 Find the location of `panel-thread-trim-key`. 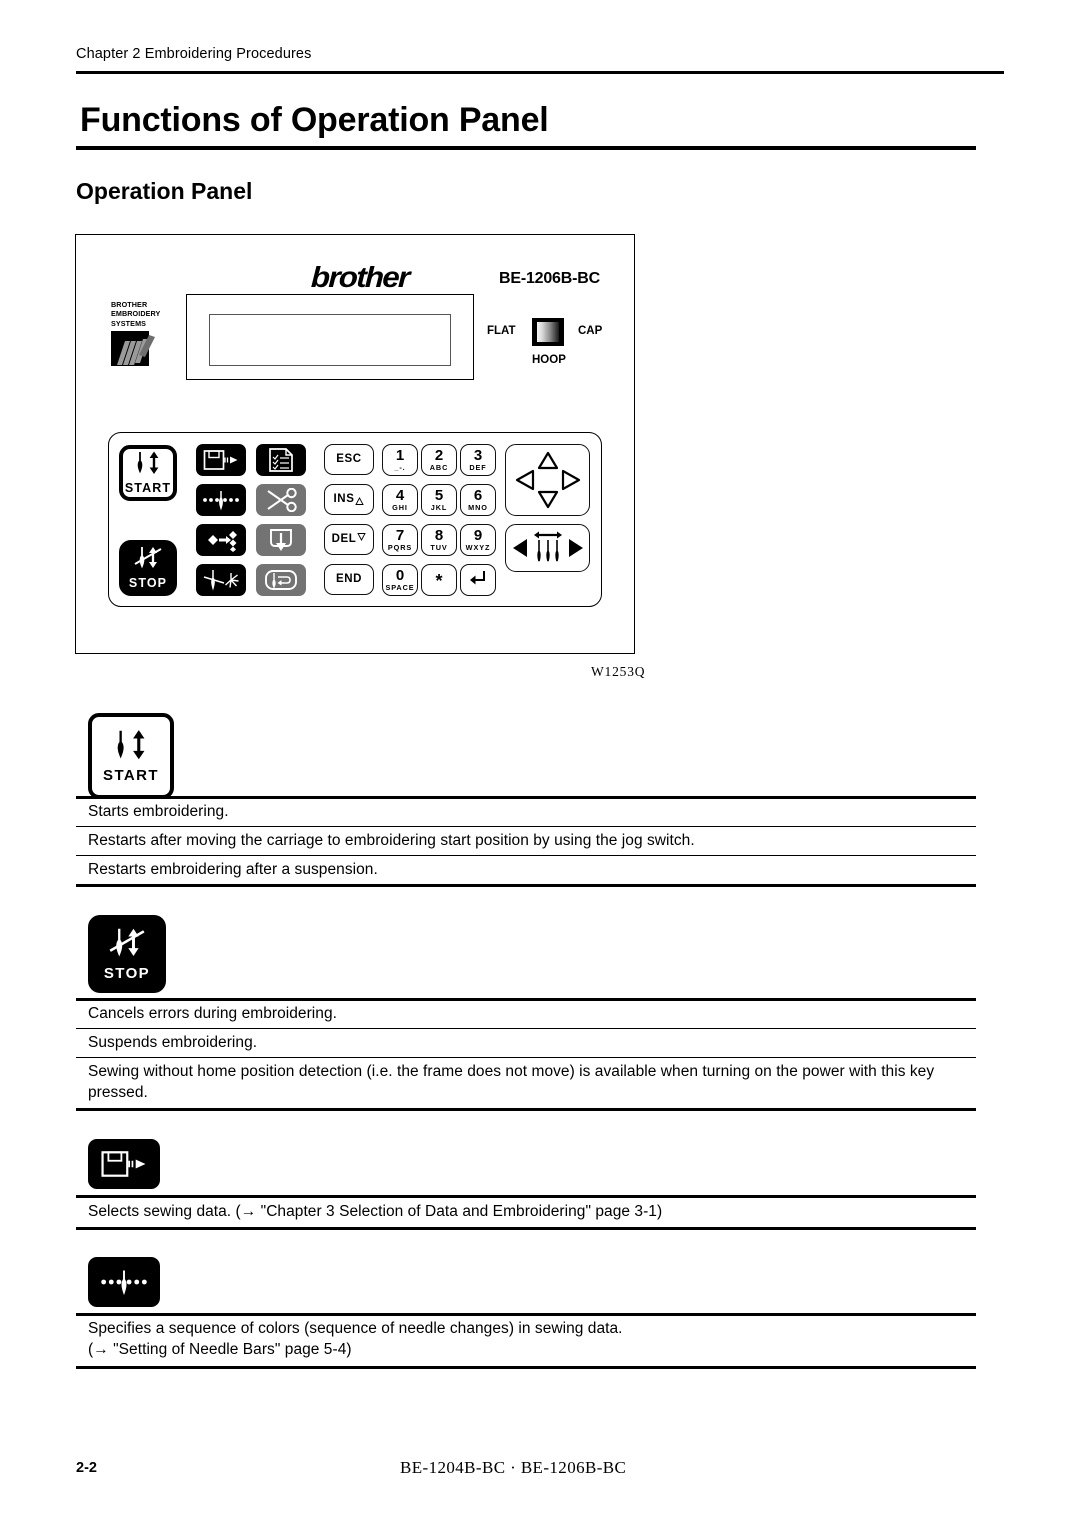

panel-thread-trim-key is located at coordinates (281, 500).